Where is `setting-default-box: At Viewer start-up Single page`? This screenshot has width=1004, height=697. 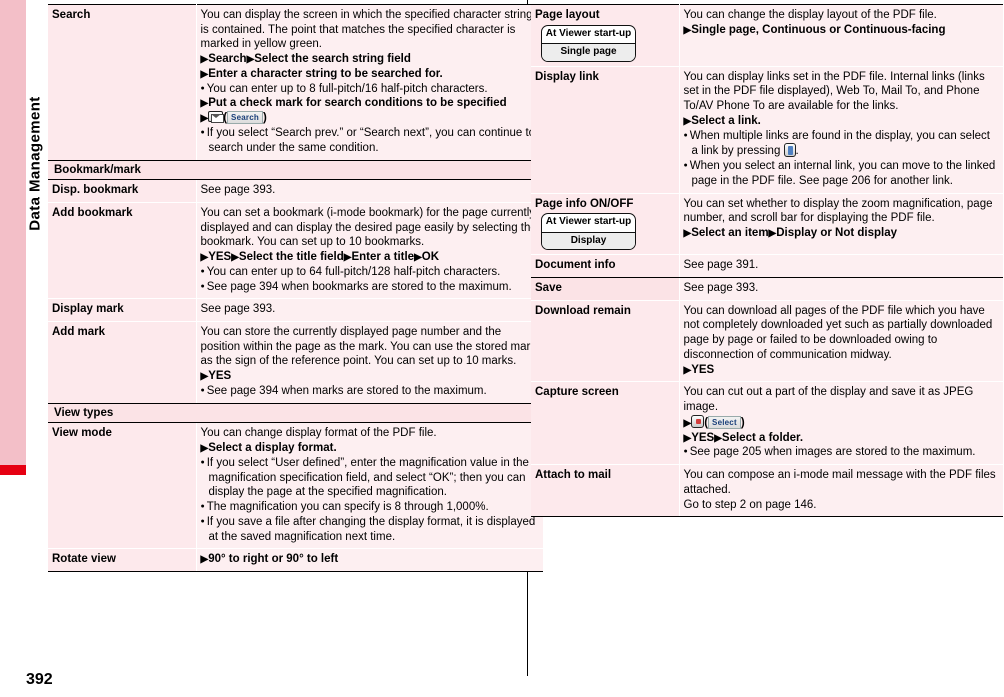 setting-default-box: At Viewer start-up Single page is located at coordinates (588, 43).